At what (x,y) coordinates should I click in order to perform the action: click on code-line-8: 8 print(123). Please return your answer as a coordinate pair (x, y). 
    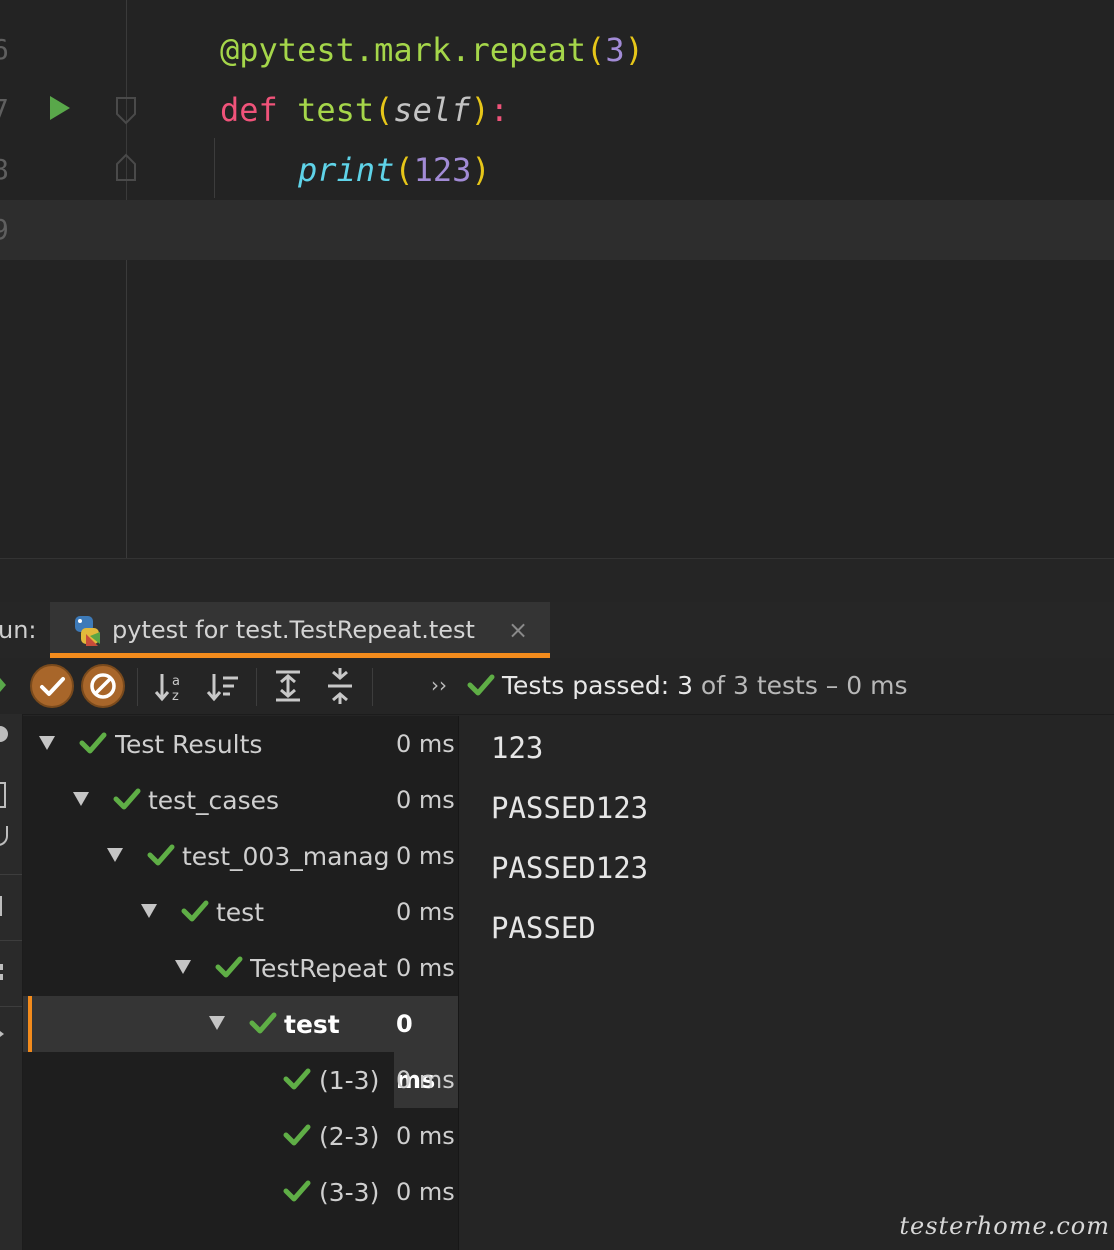
    Looking at the image, I should click on (557, 170).